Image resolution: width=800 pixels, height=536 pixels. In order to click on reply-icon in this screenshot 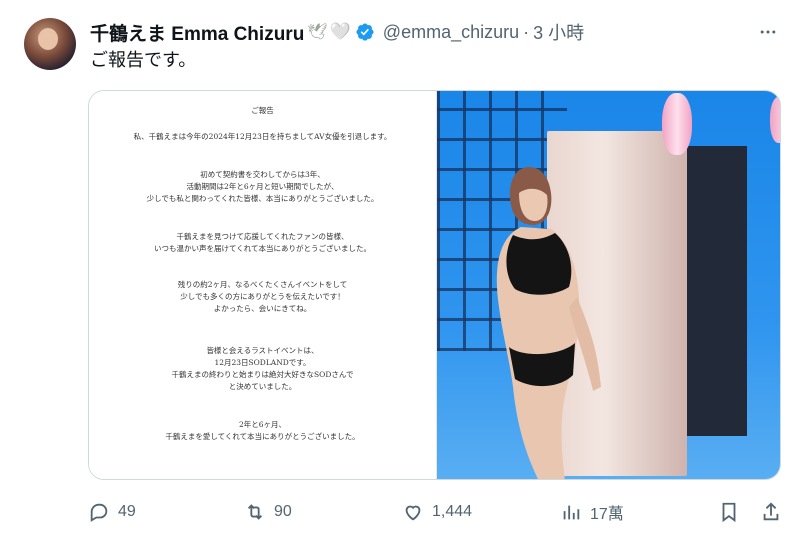, I will do `click(99, 512)`.